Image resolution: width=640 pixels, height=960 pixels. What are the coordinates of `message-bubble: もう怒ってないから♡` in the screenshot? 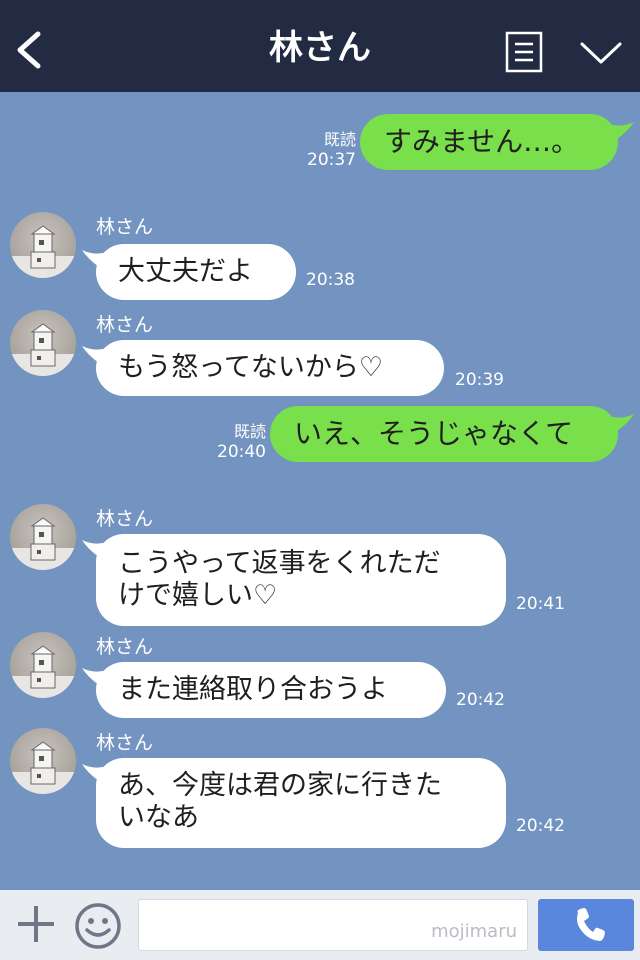 It's located at (270, 368).